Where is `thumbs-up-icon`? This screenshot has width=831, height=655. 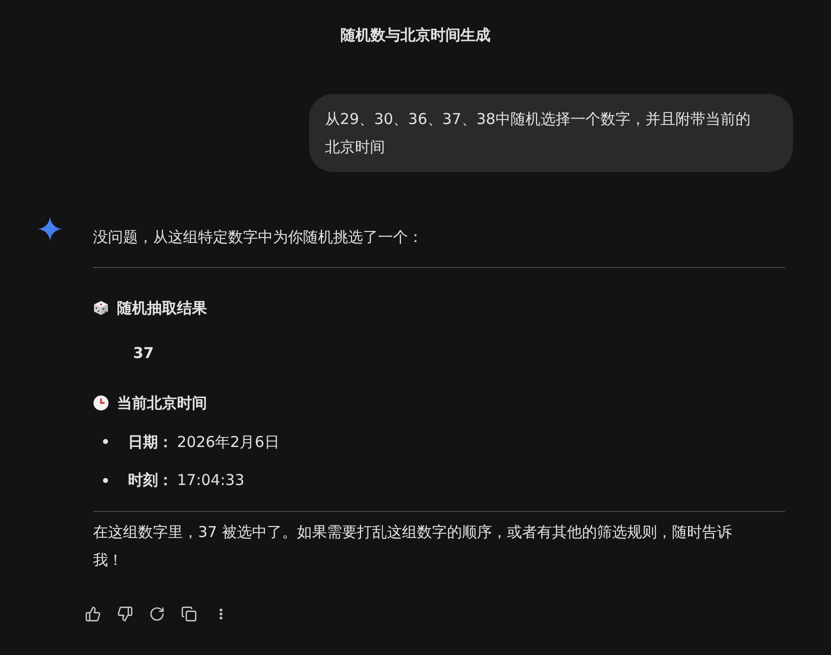 thumbs-up-icon is located at coordinates (93, 614).